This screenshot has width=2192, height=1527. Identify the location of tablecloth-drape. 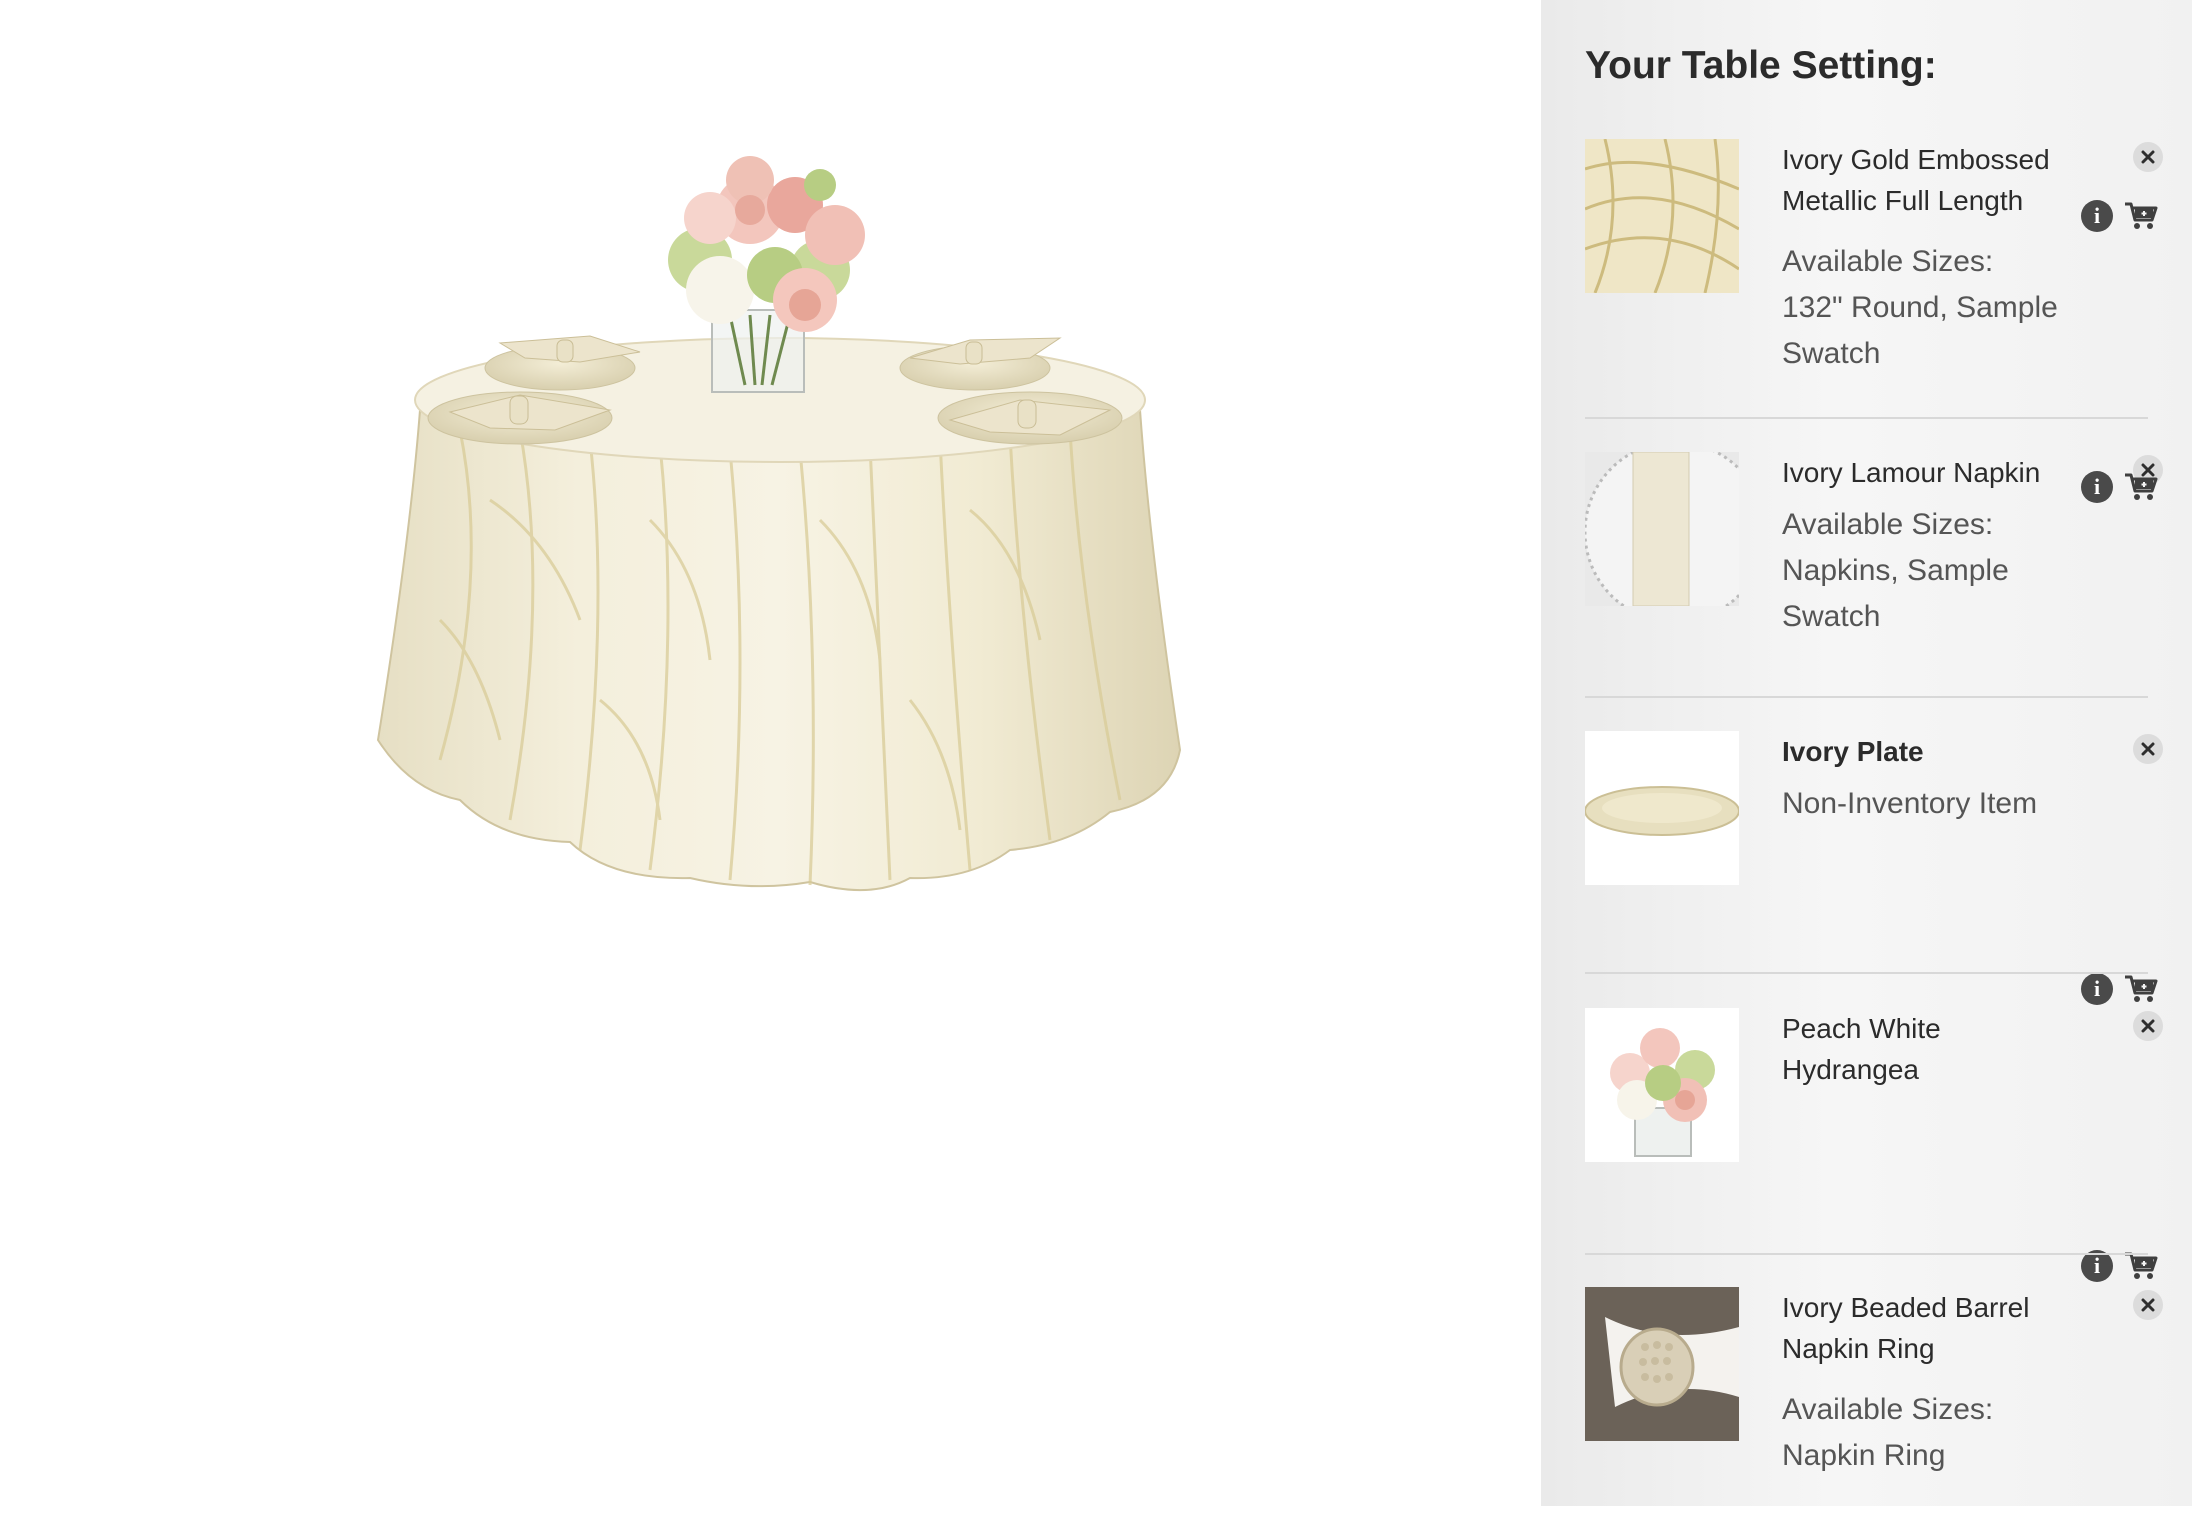
(779, 650).